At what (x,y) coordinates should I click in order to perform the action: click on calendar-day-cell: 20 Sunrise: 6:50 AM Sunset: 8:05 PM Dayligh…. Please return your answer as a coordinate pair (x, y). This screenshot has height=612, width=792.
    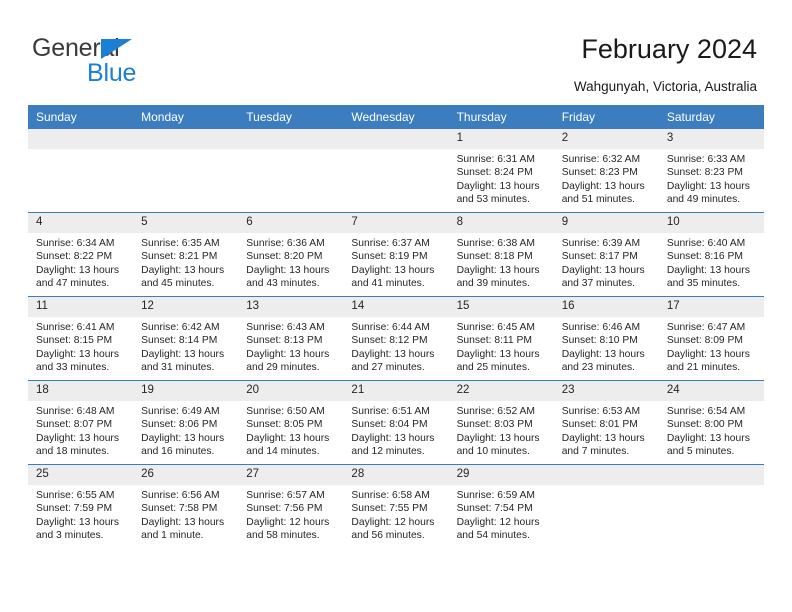
    Looking at the image, I should click on (291, 422).